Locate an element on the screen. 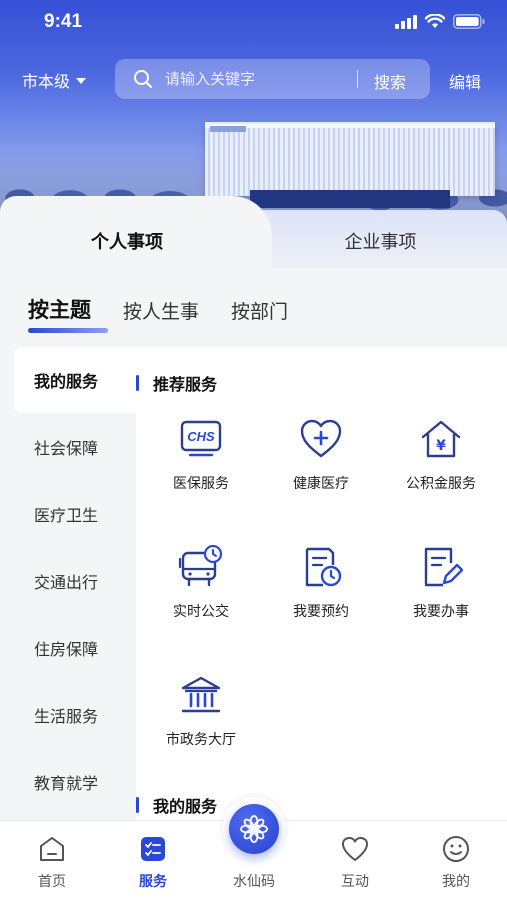 Image resolution: width=507 pixels, height=900 pixels. document-edit-icon is located at coordinates (443, 567).